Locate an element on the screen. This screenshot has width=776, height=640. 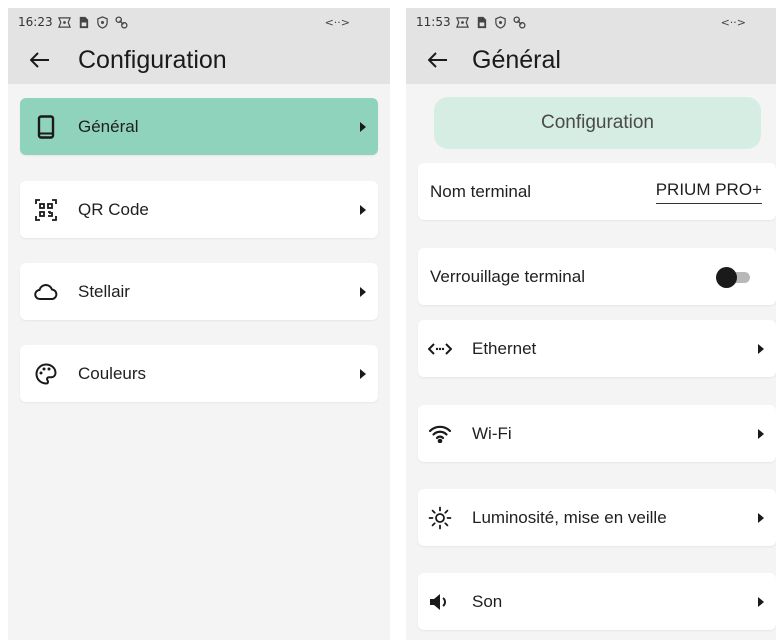
wifi-icon is located at coordinates (440, 434).